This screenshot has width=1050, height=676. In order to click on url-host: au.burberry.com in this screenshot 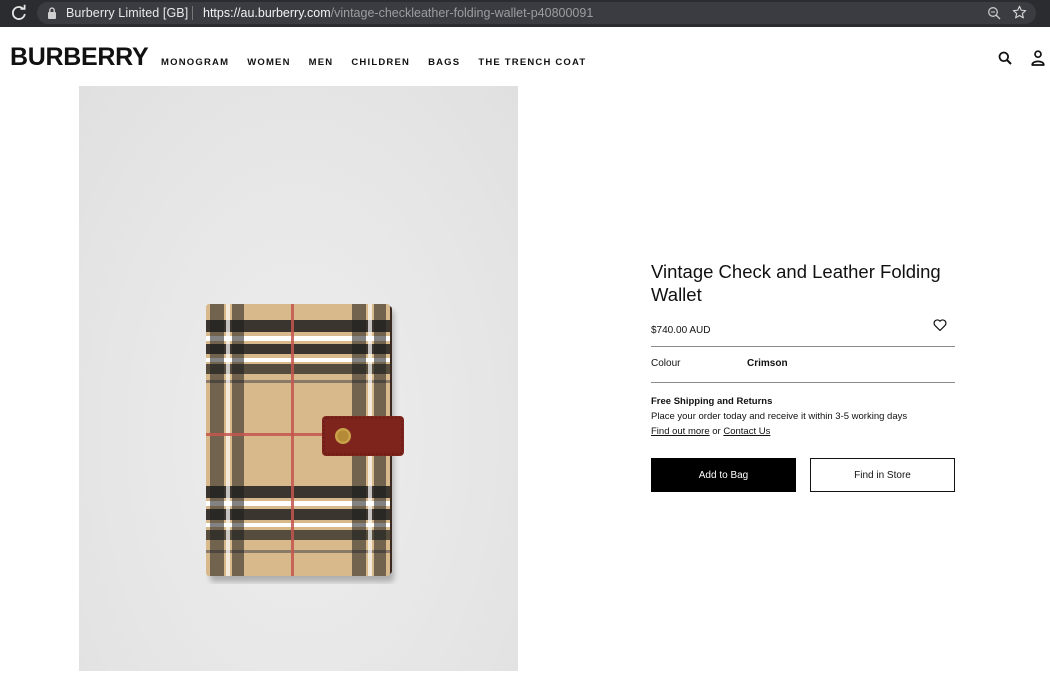, I will do `click(285, 13)`.